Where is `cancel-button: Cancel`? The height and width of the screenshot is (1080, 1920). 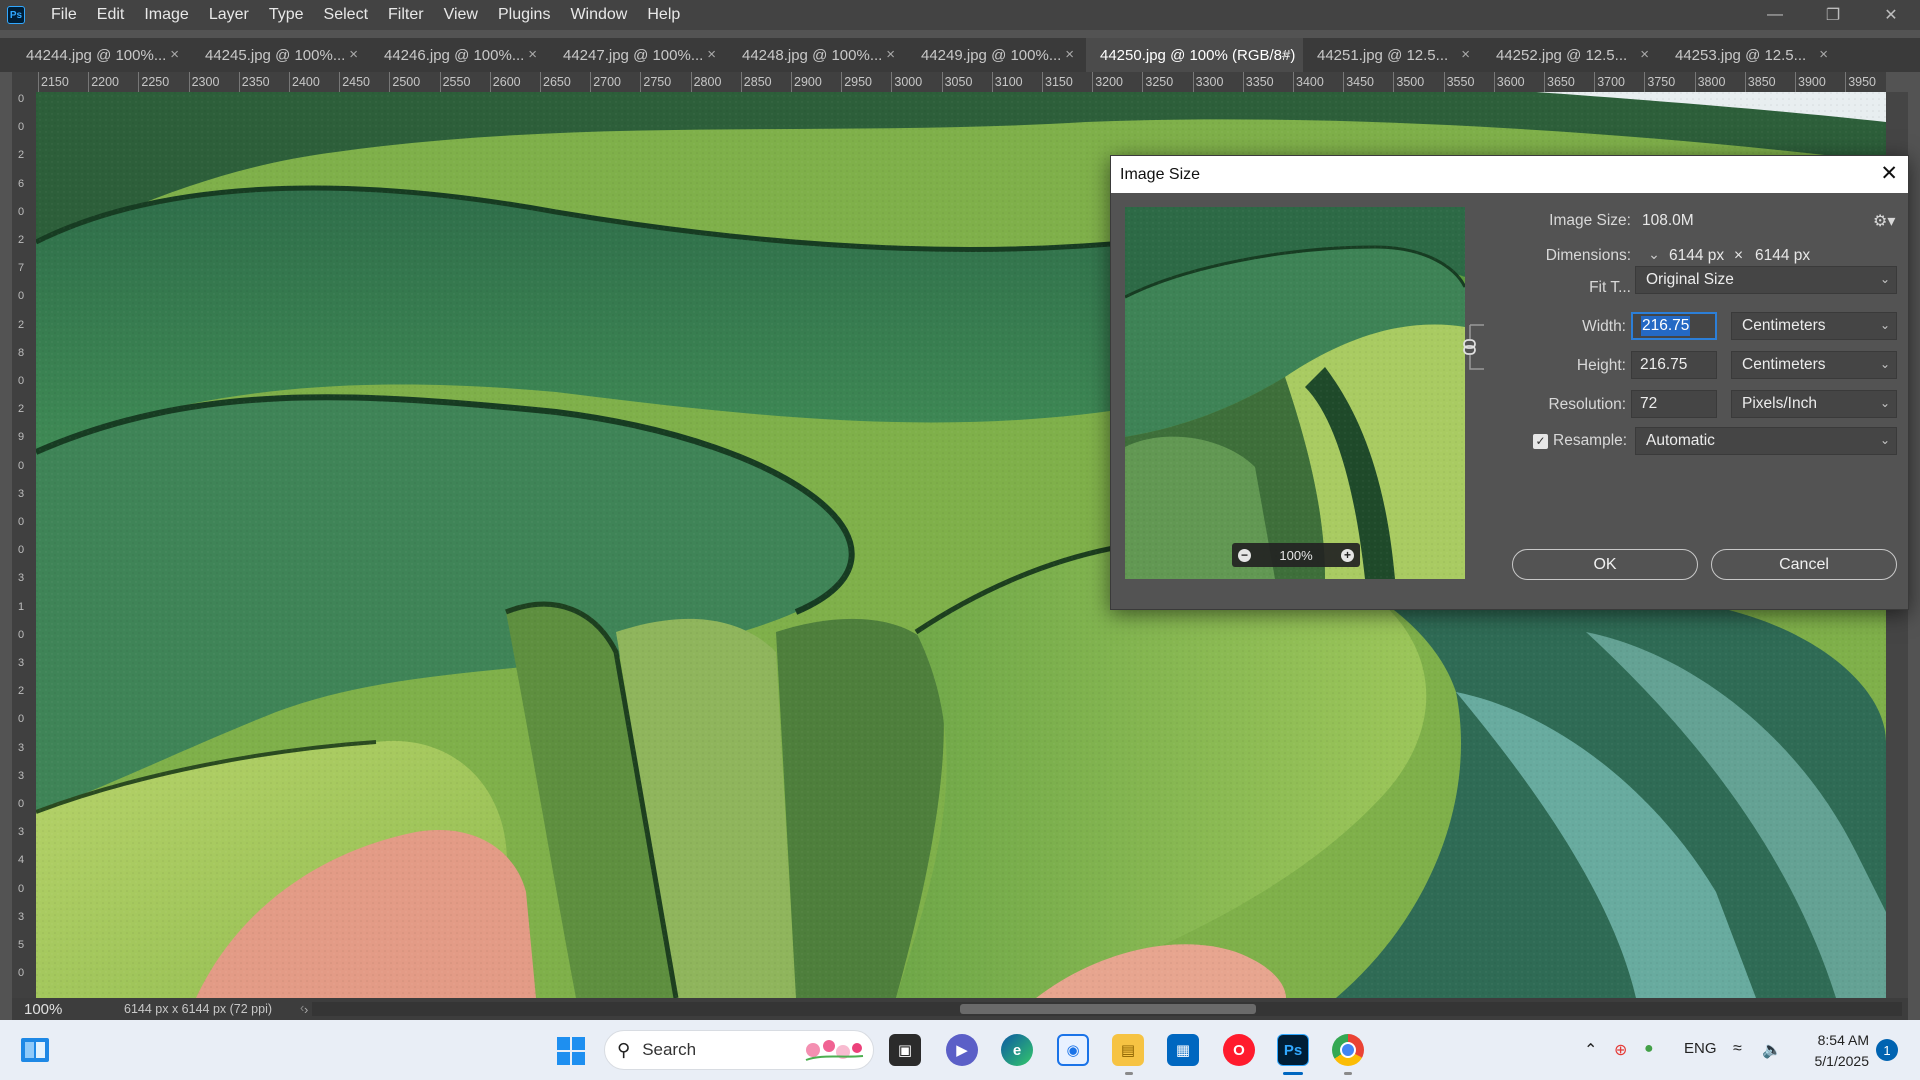
cancel-button: Cancel is located at coordinates (1804, 564).